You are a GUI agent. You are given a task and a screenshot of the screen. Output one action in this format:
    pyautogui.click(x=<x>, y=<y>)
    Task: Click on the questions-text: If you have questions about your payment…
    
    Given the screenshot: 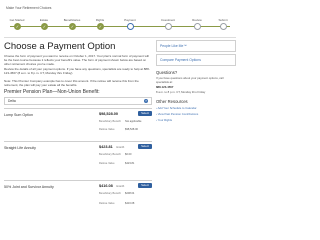 What is the action you would take?
    pyautogui.click(x=190, y=80)
    